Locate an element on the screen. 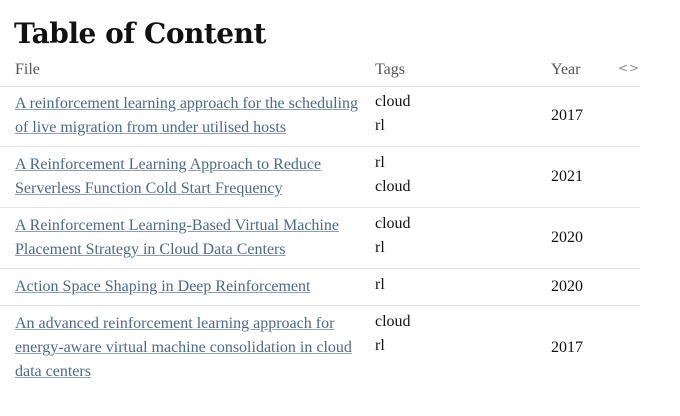  year-cell: 2021 is located at coordinates (567, 176).